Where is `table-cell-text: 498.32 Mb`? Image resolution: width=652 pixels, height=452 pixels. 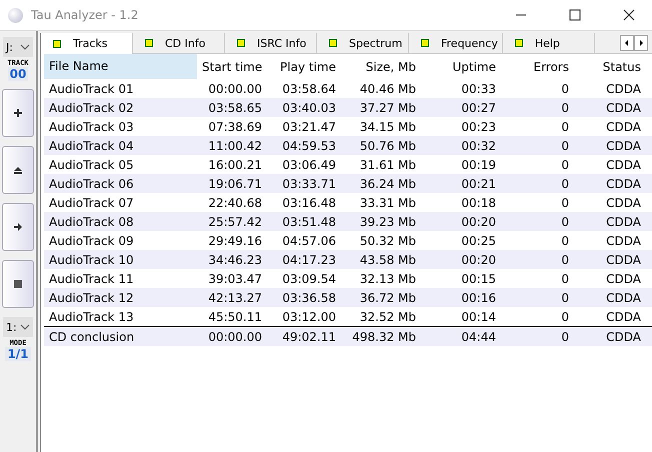
table-cell-text: 498.32 Mb is located at coordinates (384, 337).